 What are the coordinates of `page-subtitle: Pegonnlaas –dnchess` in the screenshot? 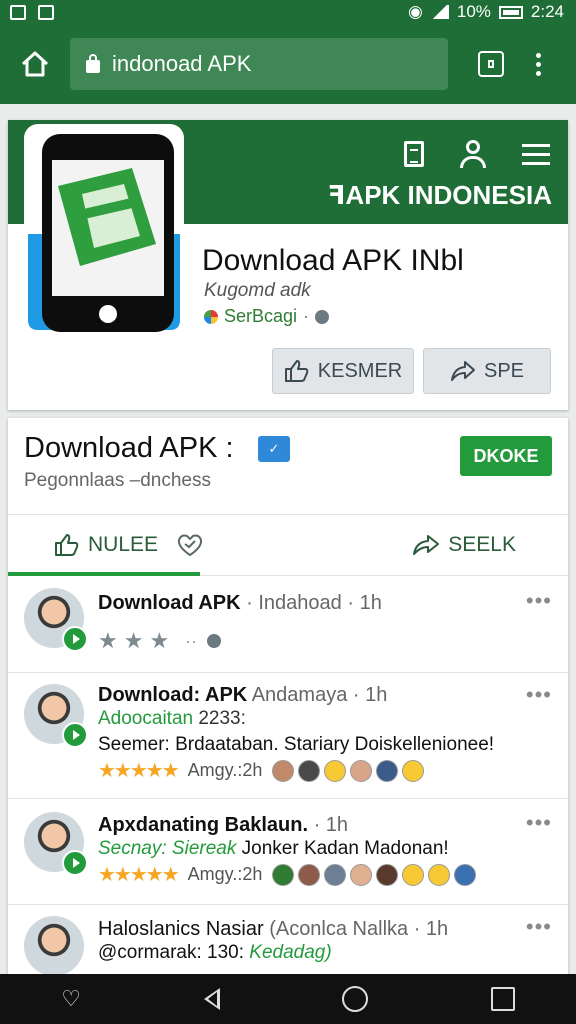 It's located at (117, 480).